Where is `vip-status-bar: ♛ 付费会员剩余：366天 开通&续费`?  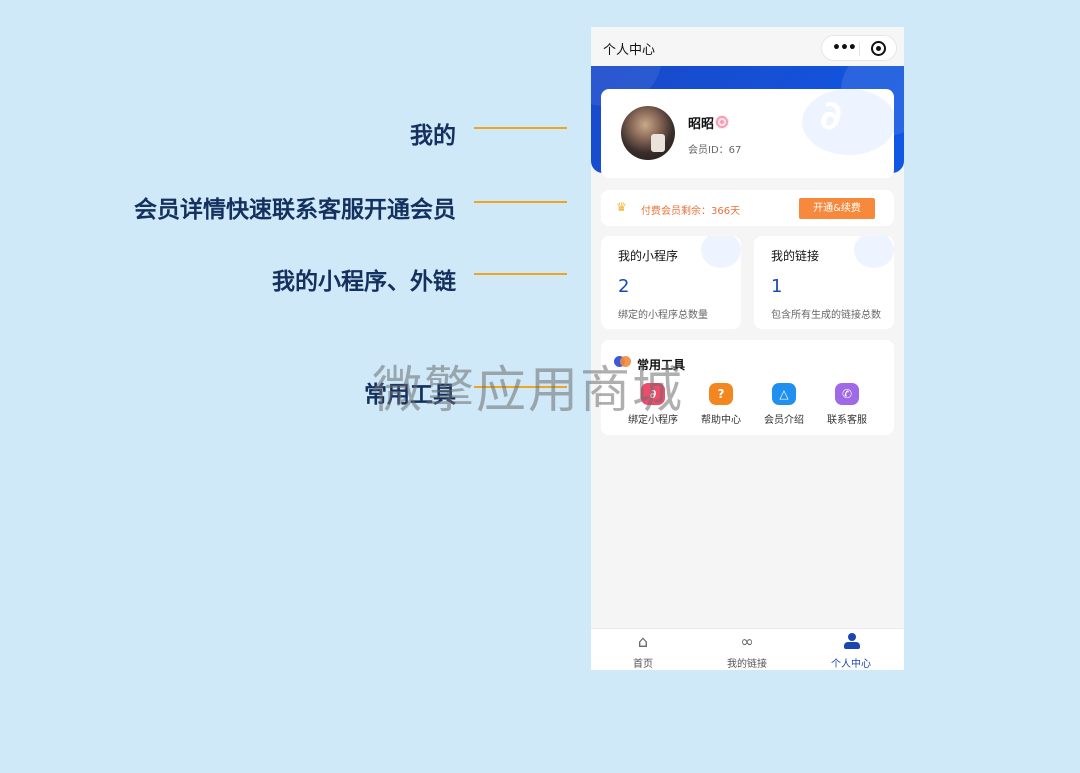 vip-status-bar: ♛ 付费会员剩余：366天 开通&续费 is located at coordinates (747, 208).